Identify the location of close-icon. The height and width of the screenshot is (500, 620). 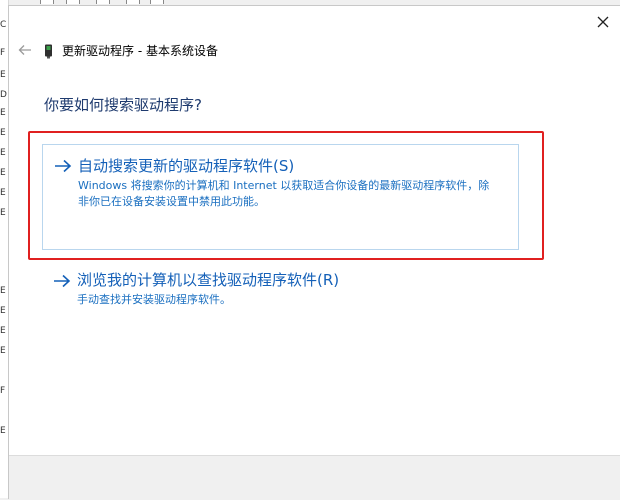
(603, 22).